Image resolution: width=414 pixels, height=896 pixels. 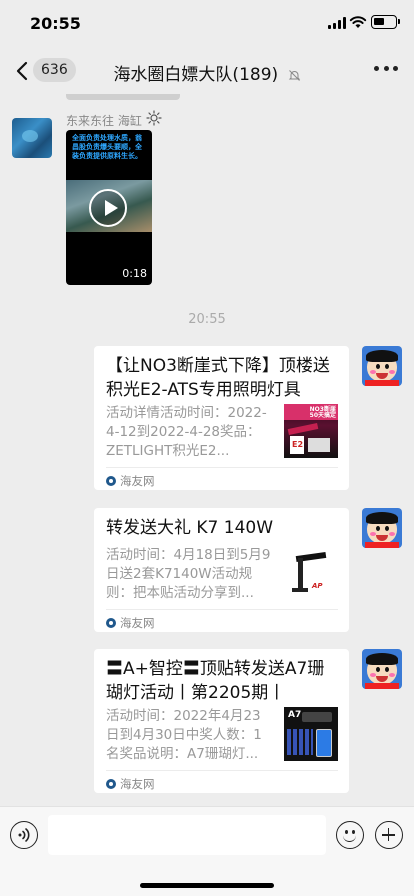 I want to click on card-thumbnail: NO3断崖 50天搞定 E2, so click(x=311, y=431).